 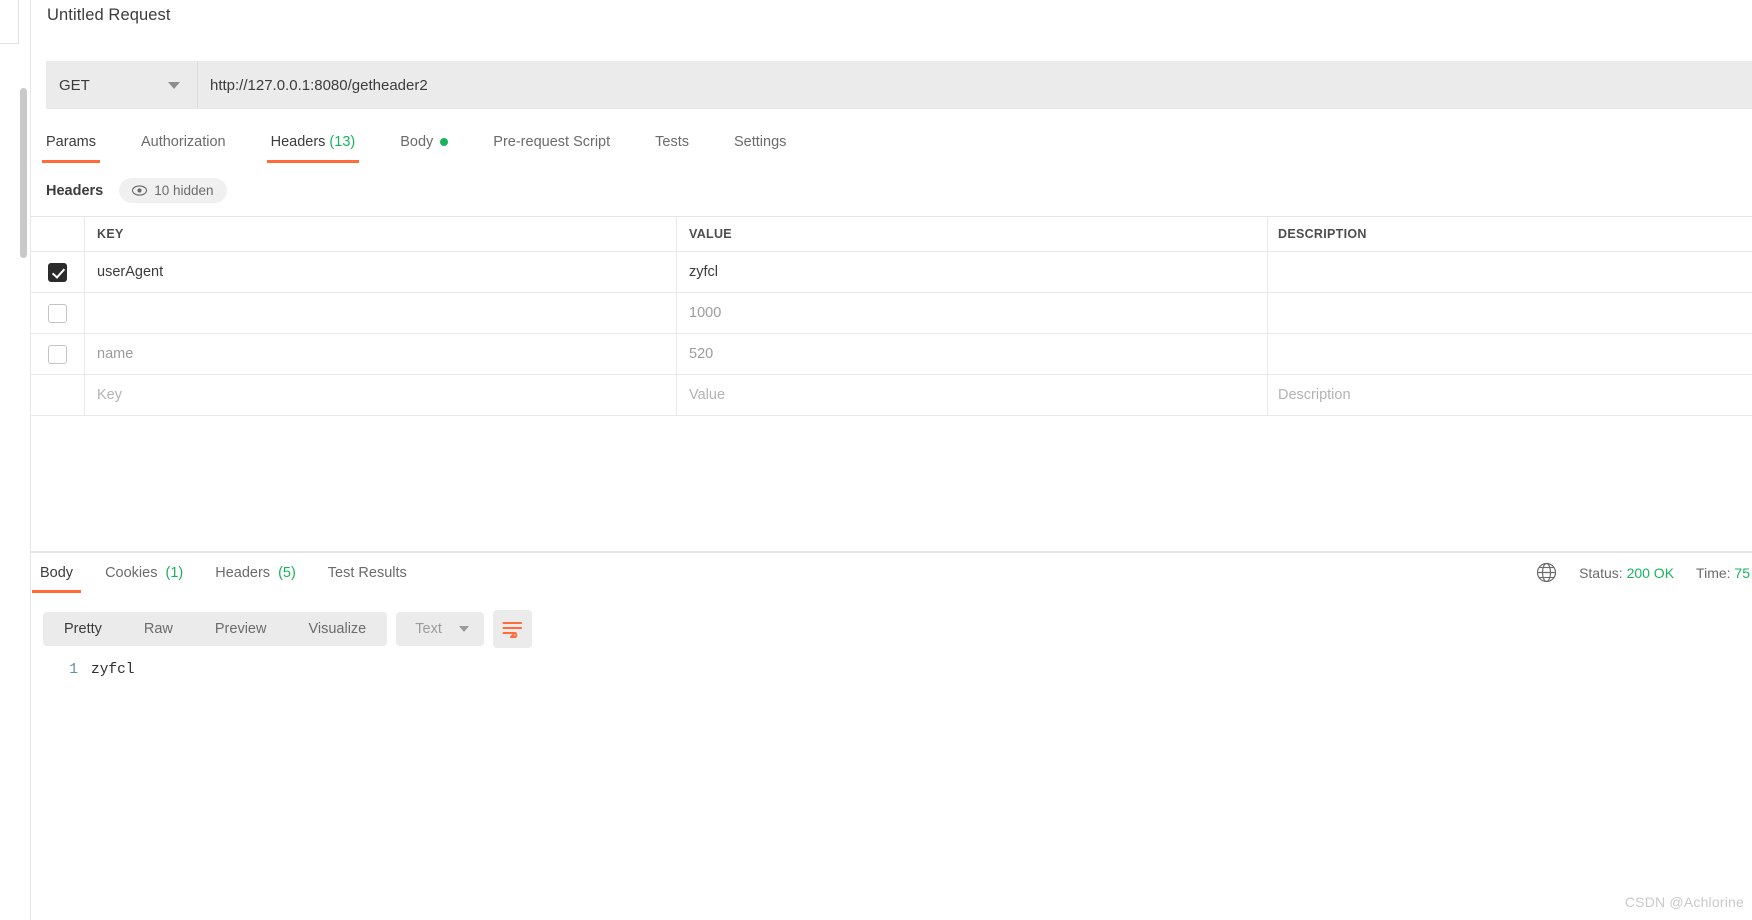 I want to click on url-bar: GET http://127.0.0.1:8080/getheader2, so click(x=899, y=85).